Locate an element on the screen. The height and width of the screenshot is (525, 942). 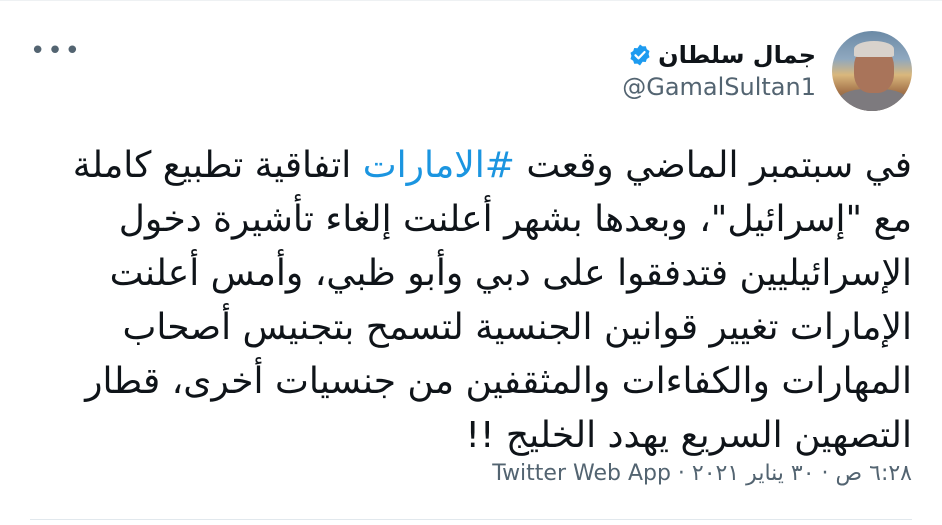
avatar is located at coordinates (872, 71).